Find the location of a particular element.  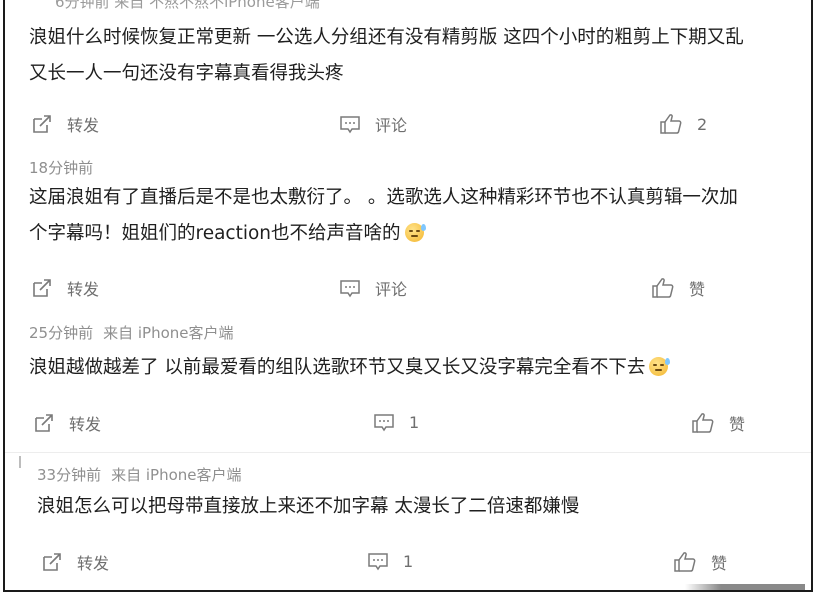

comment-text-line: 浪姐怎么可以把母带直接放上来还不加字幕 太漫长了二倍速都嫌慢 is located at coordinates (308, 506).